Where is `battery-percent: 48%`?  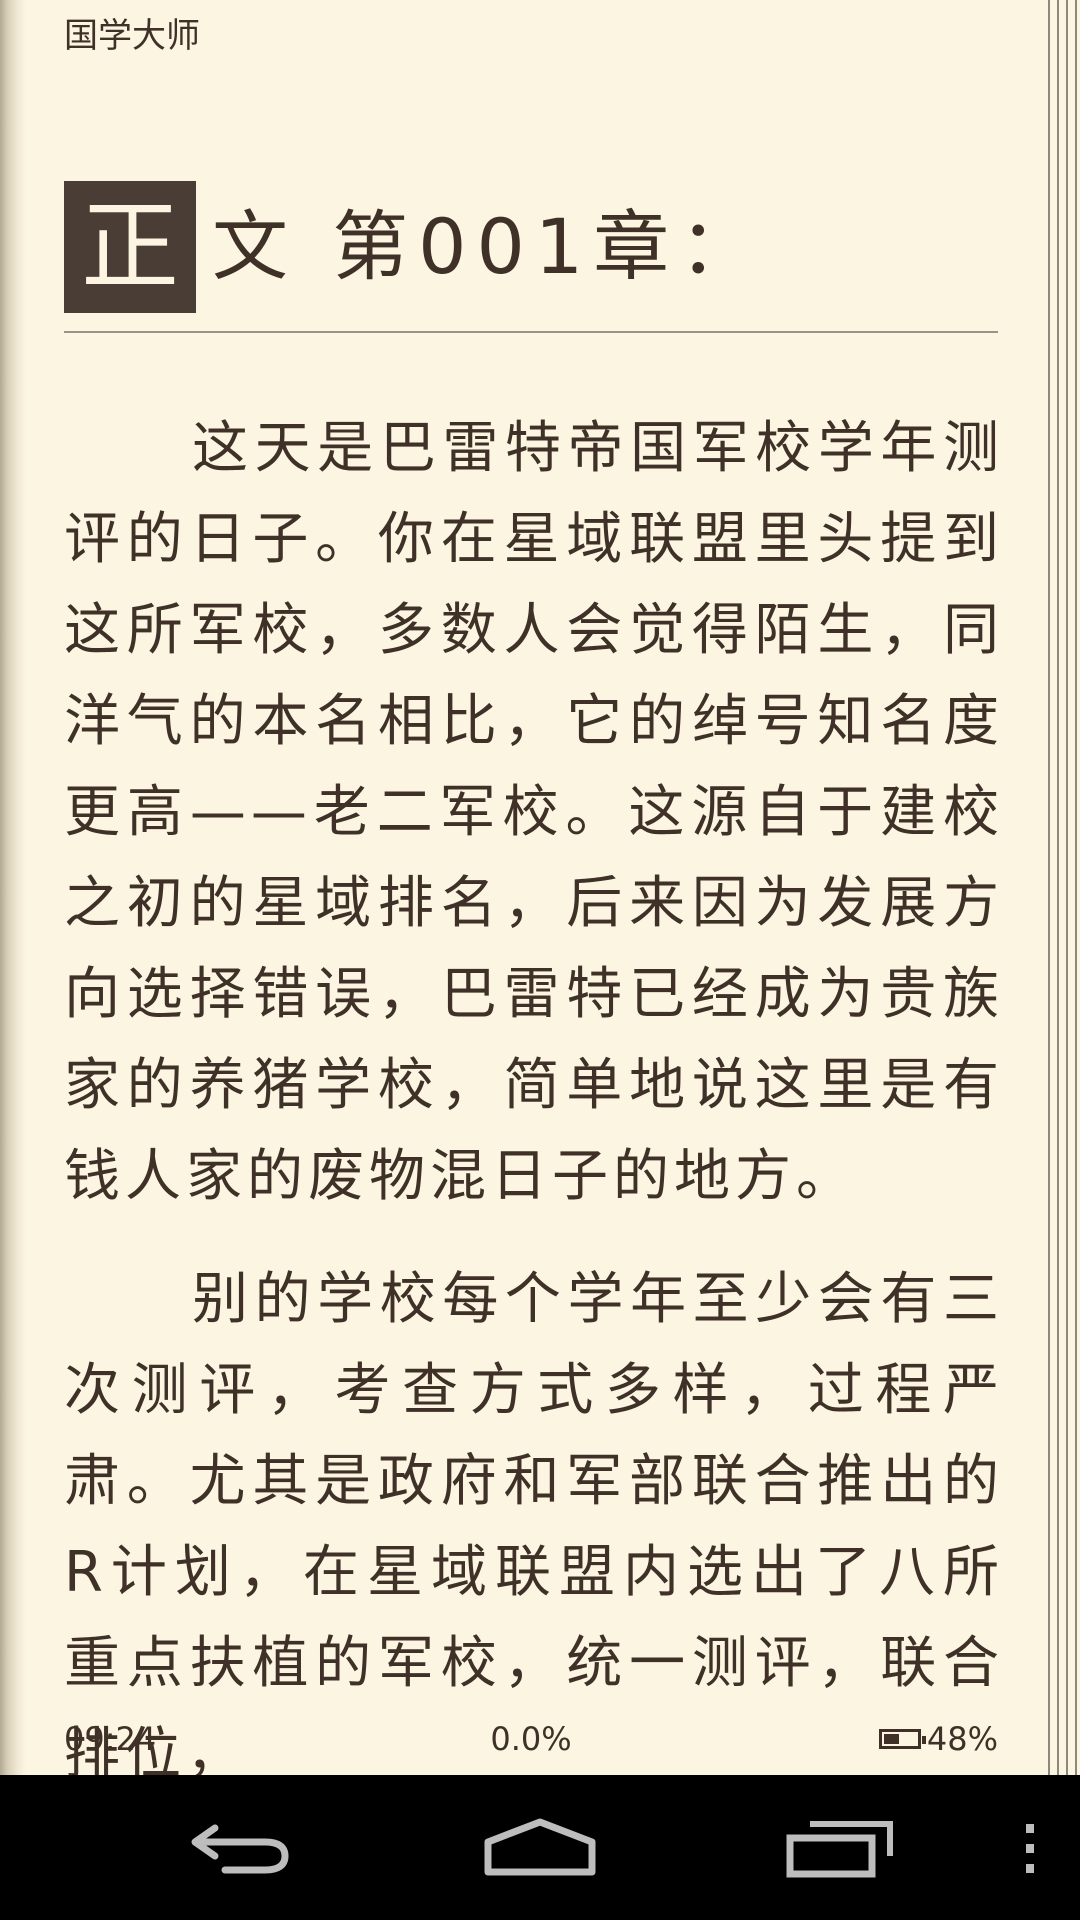
battery-percent: 48% is located at coordinates (962, 1739).